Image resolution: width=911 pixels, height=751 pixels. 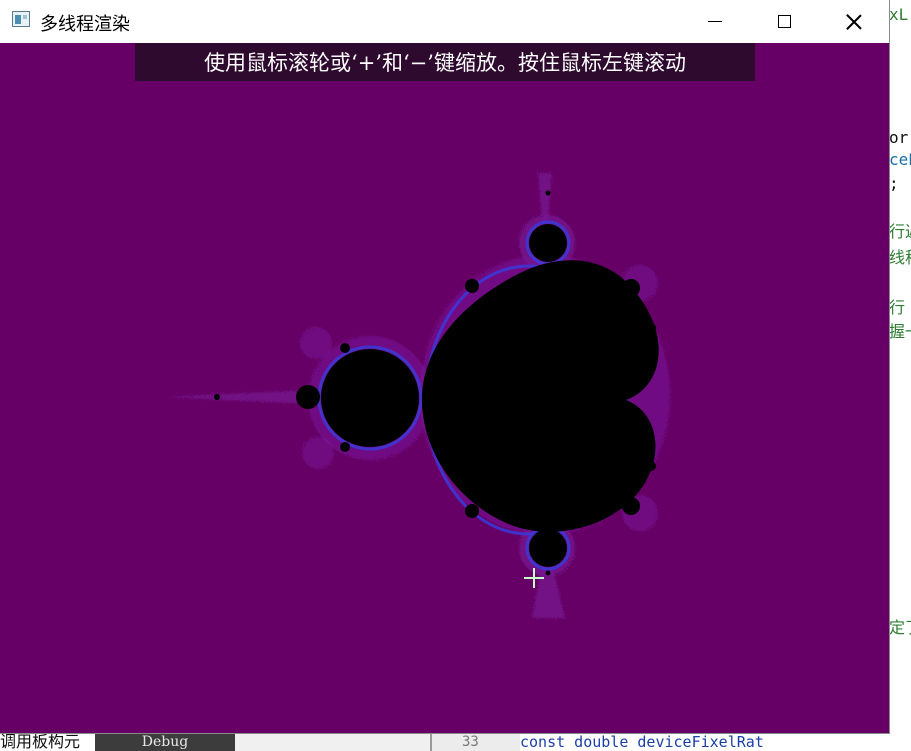 What do you see at coordinates (900, 627) in the screenshot?
I see `code-fragment: 定了` at bounding box center [900, 627].